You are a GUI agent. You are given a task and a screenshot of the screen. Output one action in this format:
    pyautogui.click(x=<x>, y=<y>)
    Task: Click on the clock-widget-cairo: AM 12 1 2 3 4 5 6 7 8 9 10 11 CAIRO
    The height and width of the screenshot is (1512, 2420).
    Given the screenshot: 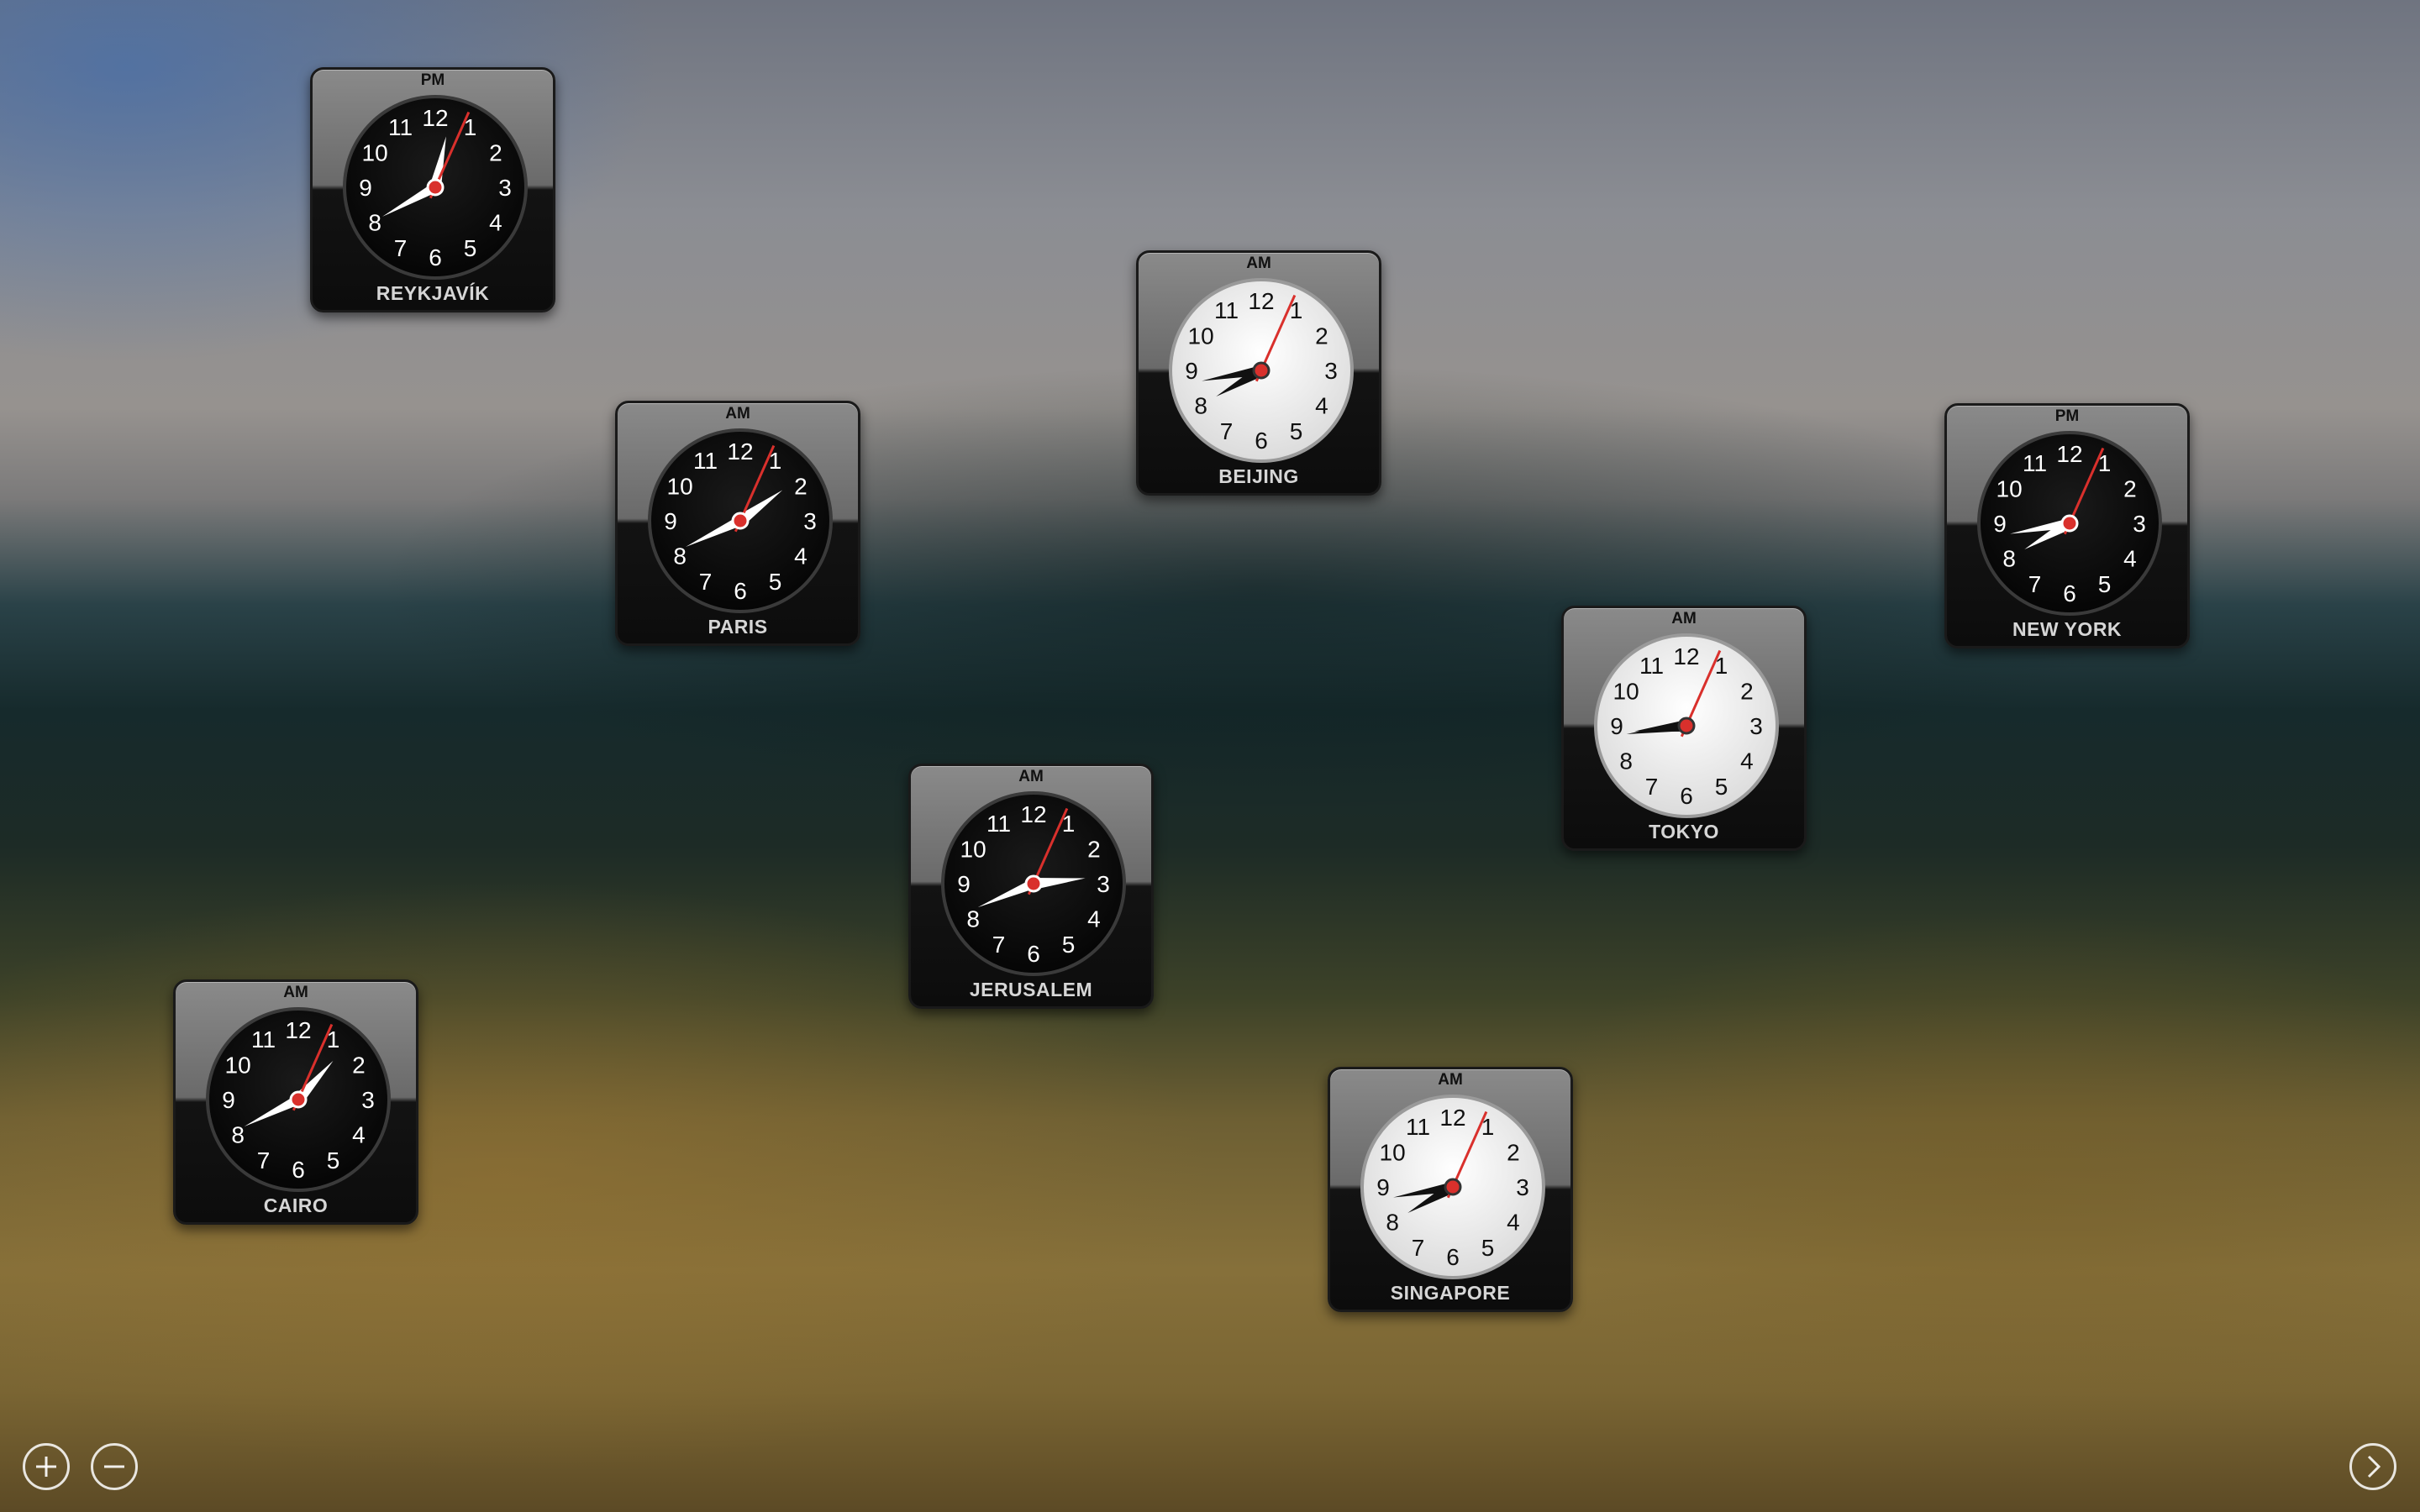 What is the action you would take?
    pyautogui.click(x=295, y=1102)
    